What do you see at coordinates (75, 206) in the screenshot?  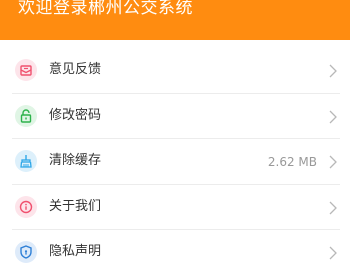 I see `menu-item-label: 关于我们` at bounding box center [75, 206].